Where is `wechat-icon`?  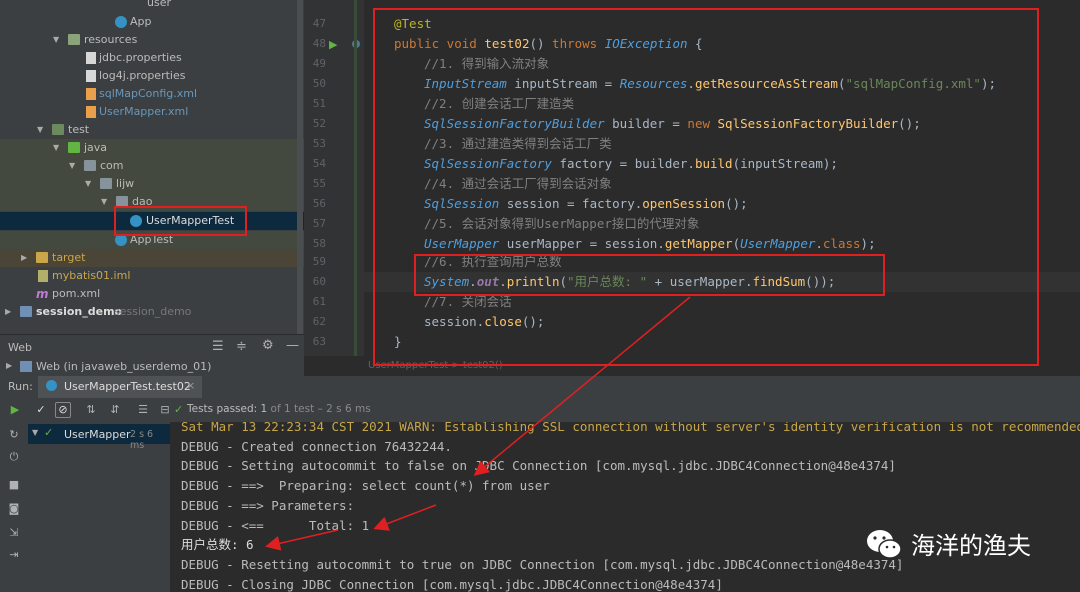
wechat-icon is located at coordinates (884, 544).